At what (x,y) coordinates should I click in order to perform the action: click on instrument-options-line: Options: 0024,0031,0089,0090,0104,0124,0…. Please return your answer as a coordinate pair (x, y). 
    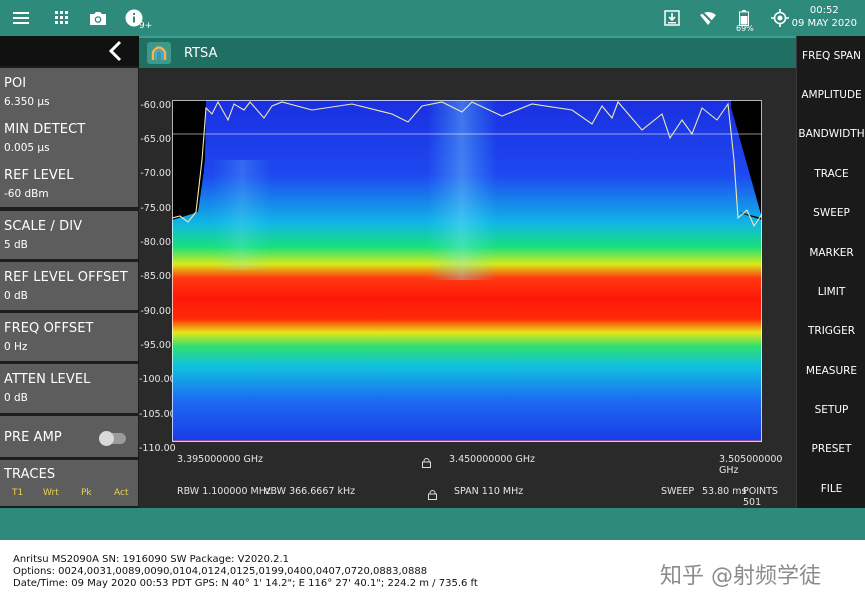
    Looking at the image, I should click on (220, 571).